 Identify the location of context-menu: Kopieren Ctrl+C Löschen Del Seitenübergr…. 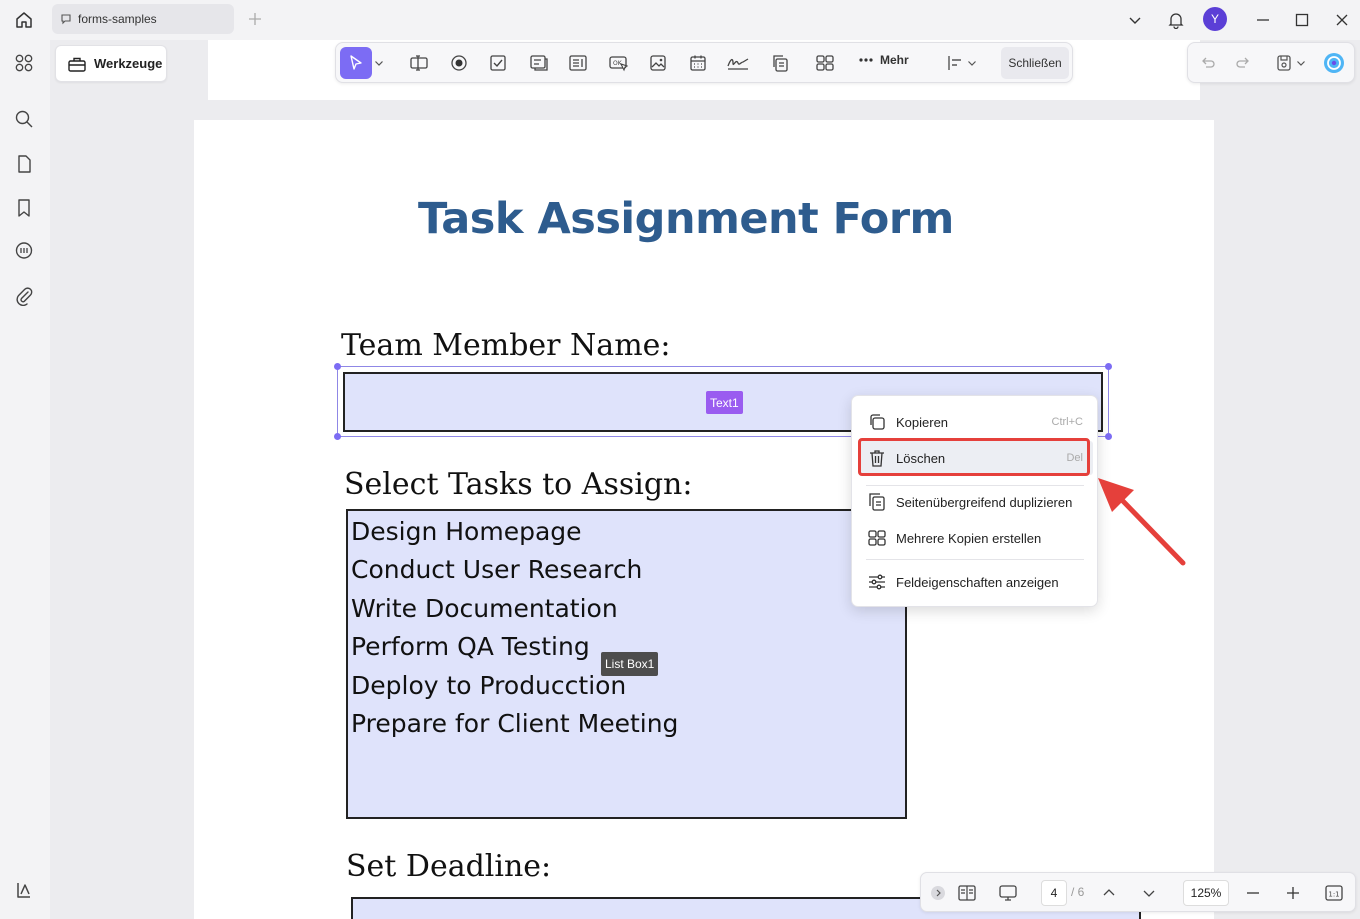
(974, 501).